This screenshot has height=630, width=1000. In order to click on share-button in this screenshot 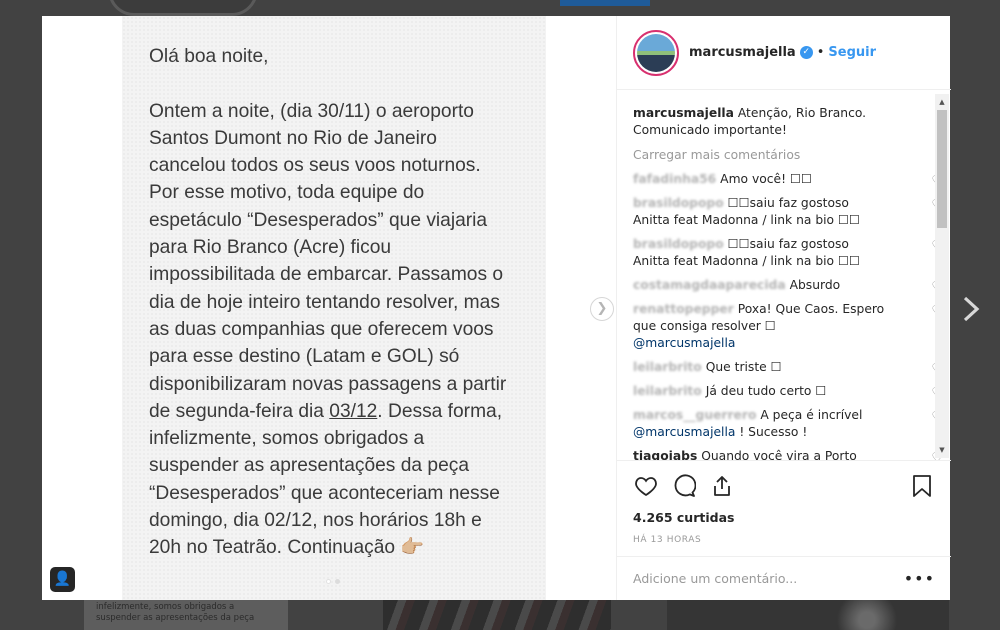, I will do `click(722, 486)`.